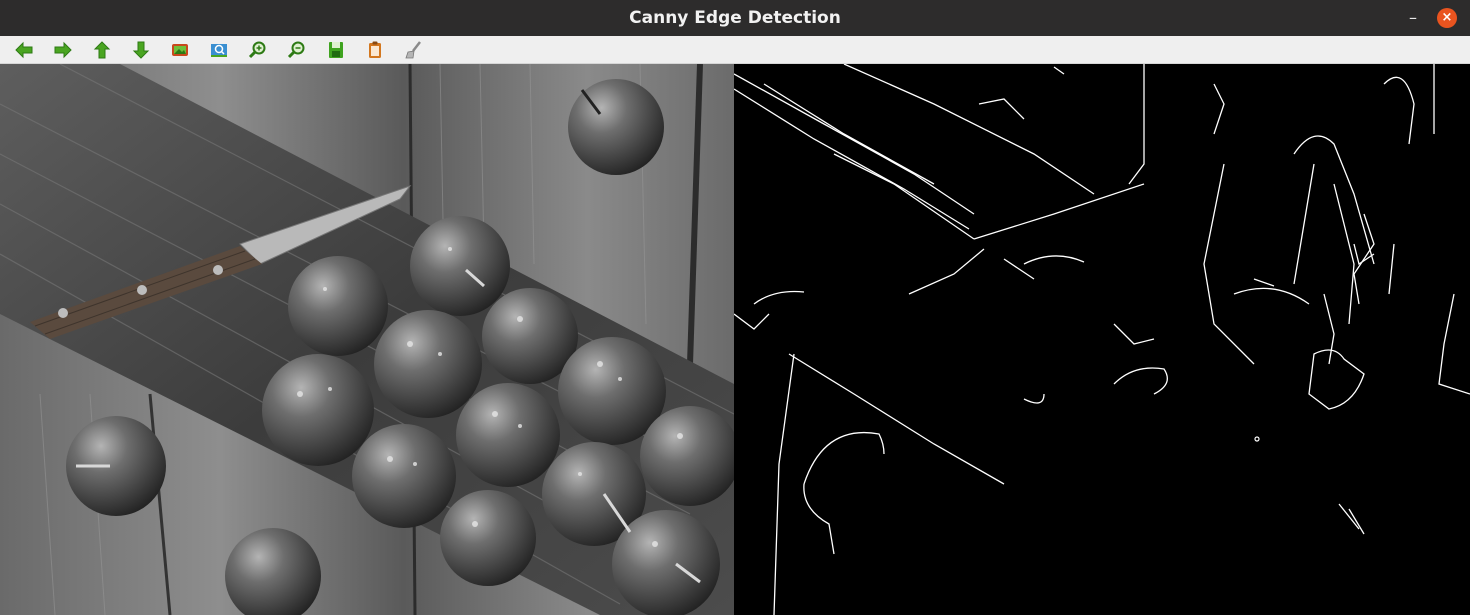  I want to click on zoom-in-icon, so click(257, 50).